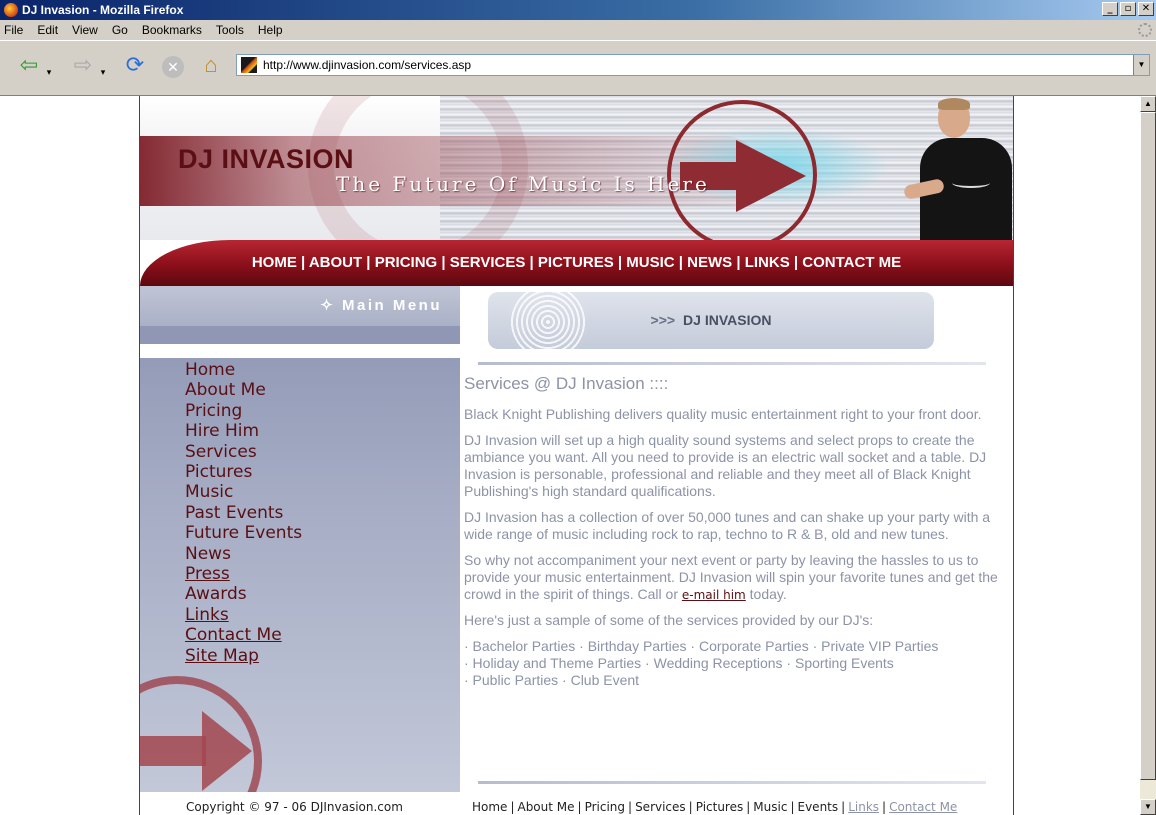 This screenshot has width=1156, height=815. What do you see at coordinates (767, 262) in the screenshot?
I see `nav-links: LINKS` at bounding box center [767, 262].